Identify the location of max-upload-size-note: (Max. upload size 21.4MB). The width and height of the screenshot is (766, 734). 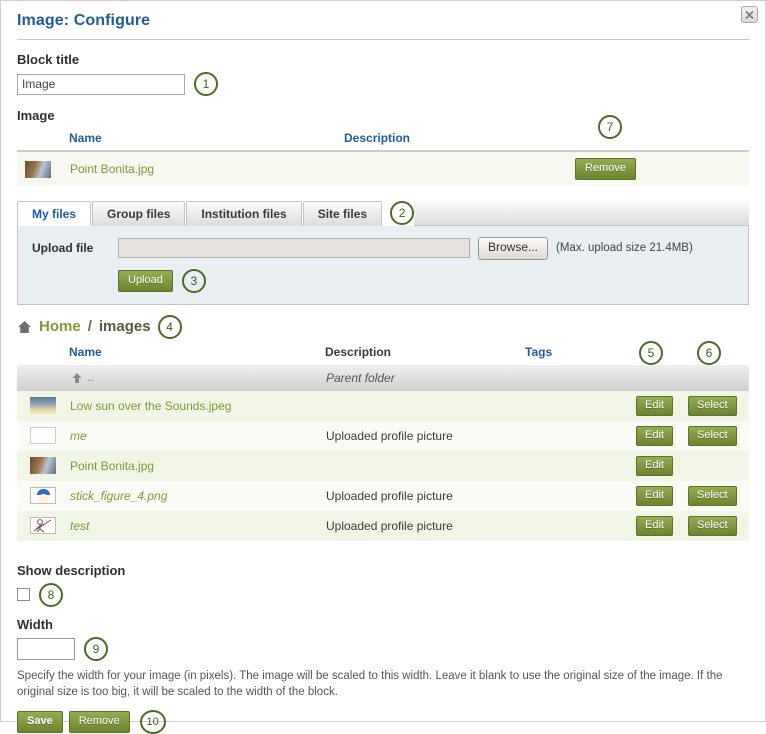
(624, 248).